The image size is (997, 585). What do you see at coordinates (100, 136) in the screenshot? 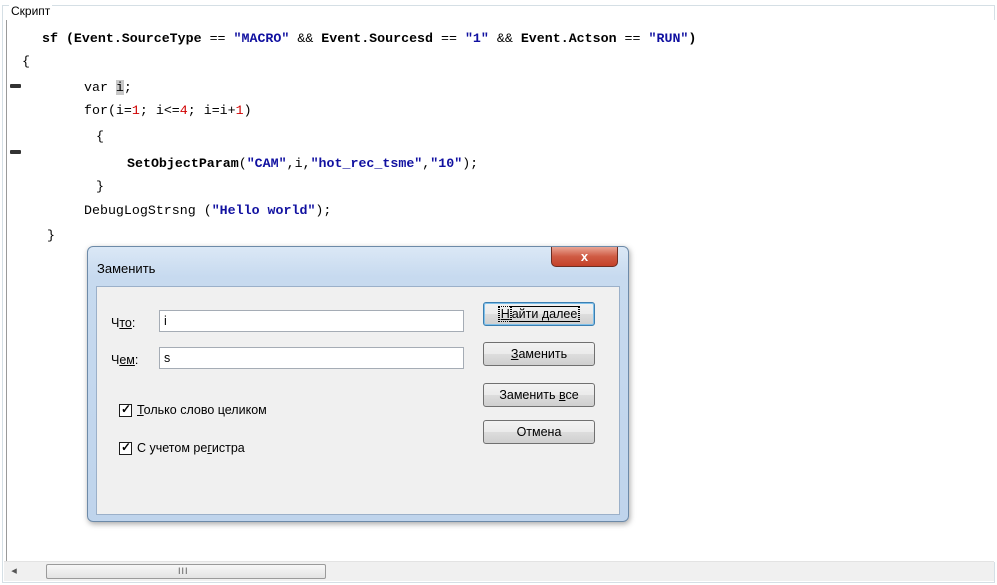
I see `code-line-5: {` at bounding box center [100, 136].